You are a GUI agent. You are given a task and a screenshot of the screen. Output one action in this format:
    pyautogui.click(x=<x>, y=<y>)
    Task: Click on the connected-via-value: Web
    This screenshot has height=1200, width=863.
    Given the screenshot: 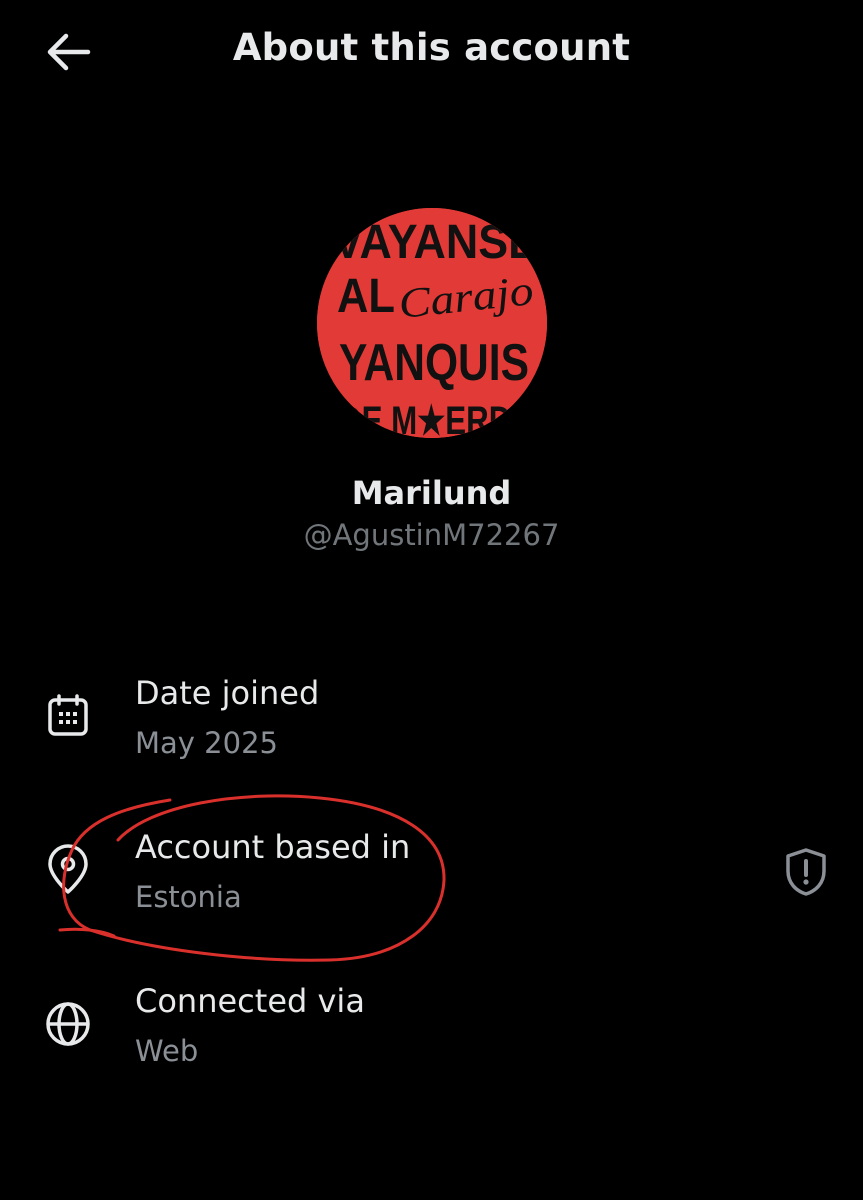 What is the action you would take?
    pyautogui.click(x=167, y=1051)
    